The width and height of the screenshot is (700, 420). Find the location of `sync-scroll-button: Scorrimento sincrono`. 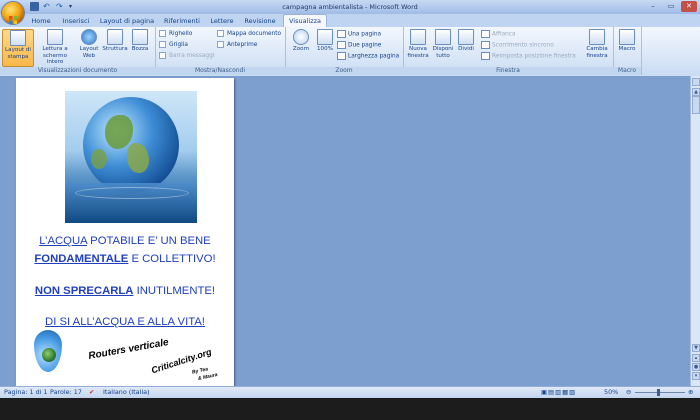

sync-scroll-button: Scorrimento sincrono is located at coordinates (517, 45).